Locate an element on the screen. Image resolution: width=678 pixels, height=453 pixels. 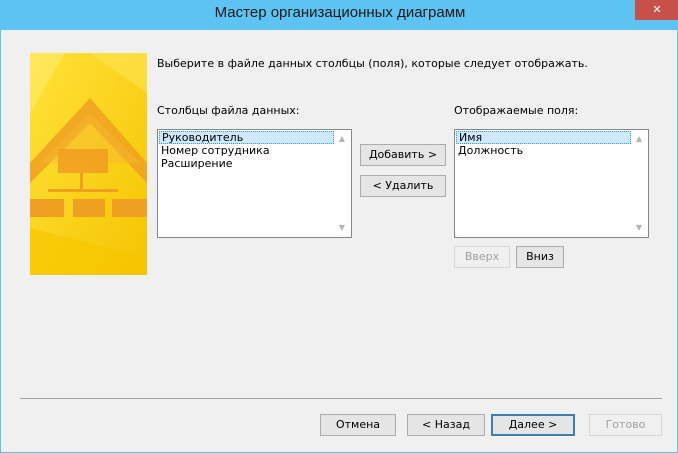
list-item: Номер сотрудника is located at coordinates (246, 150).